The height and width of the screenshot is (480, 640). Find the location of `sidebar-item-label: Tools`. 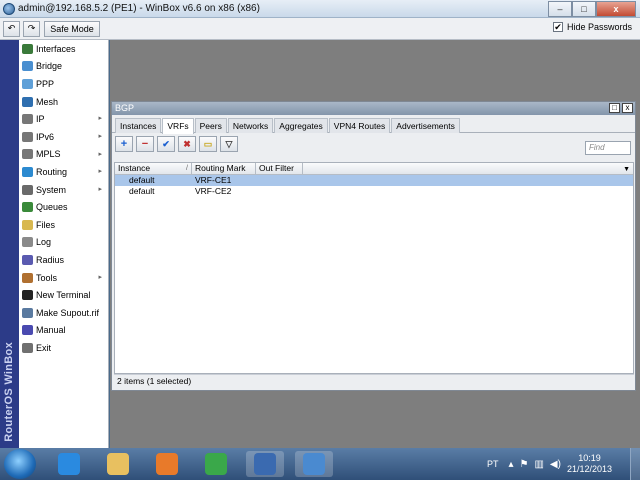

sidebar-item-label: Tools is located at coordinates (47, 277).